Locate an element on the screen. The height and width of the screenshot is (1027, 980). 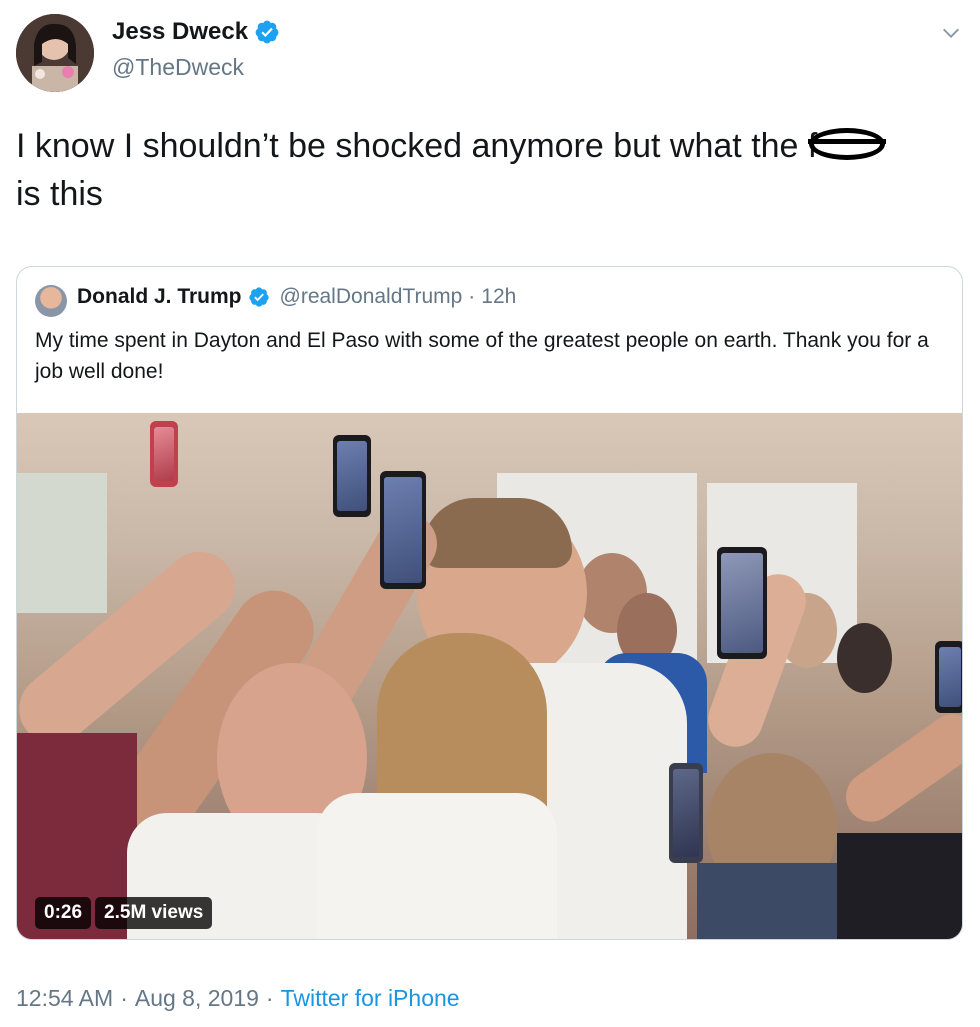
tweet-time: 12:54 AM is located at coordinates (64, 998).